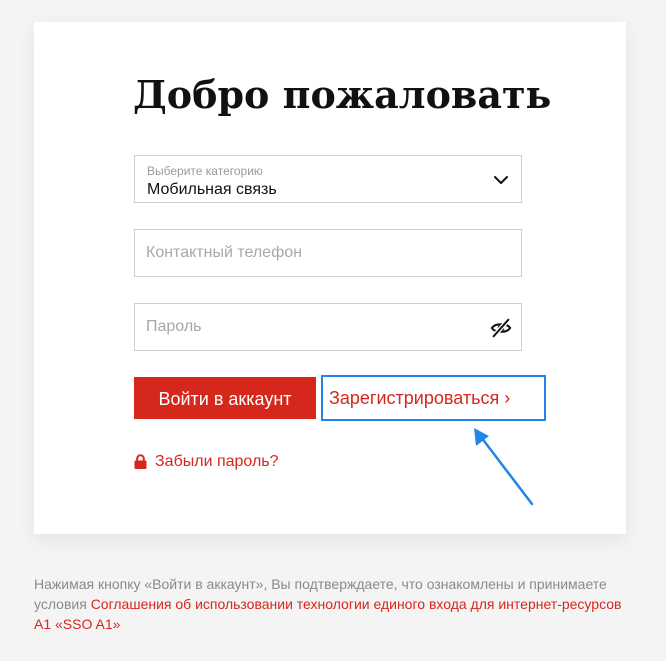 The width and height of the screenshot is (666, 661). I want to click on register-link: Зарегистрироваться ›, so click(419, 398).